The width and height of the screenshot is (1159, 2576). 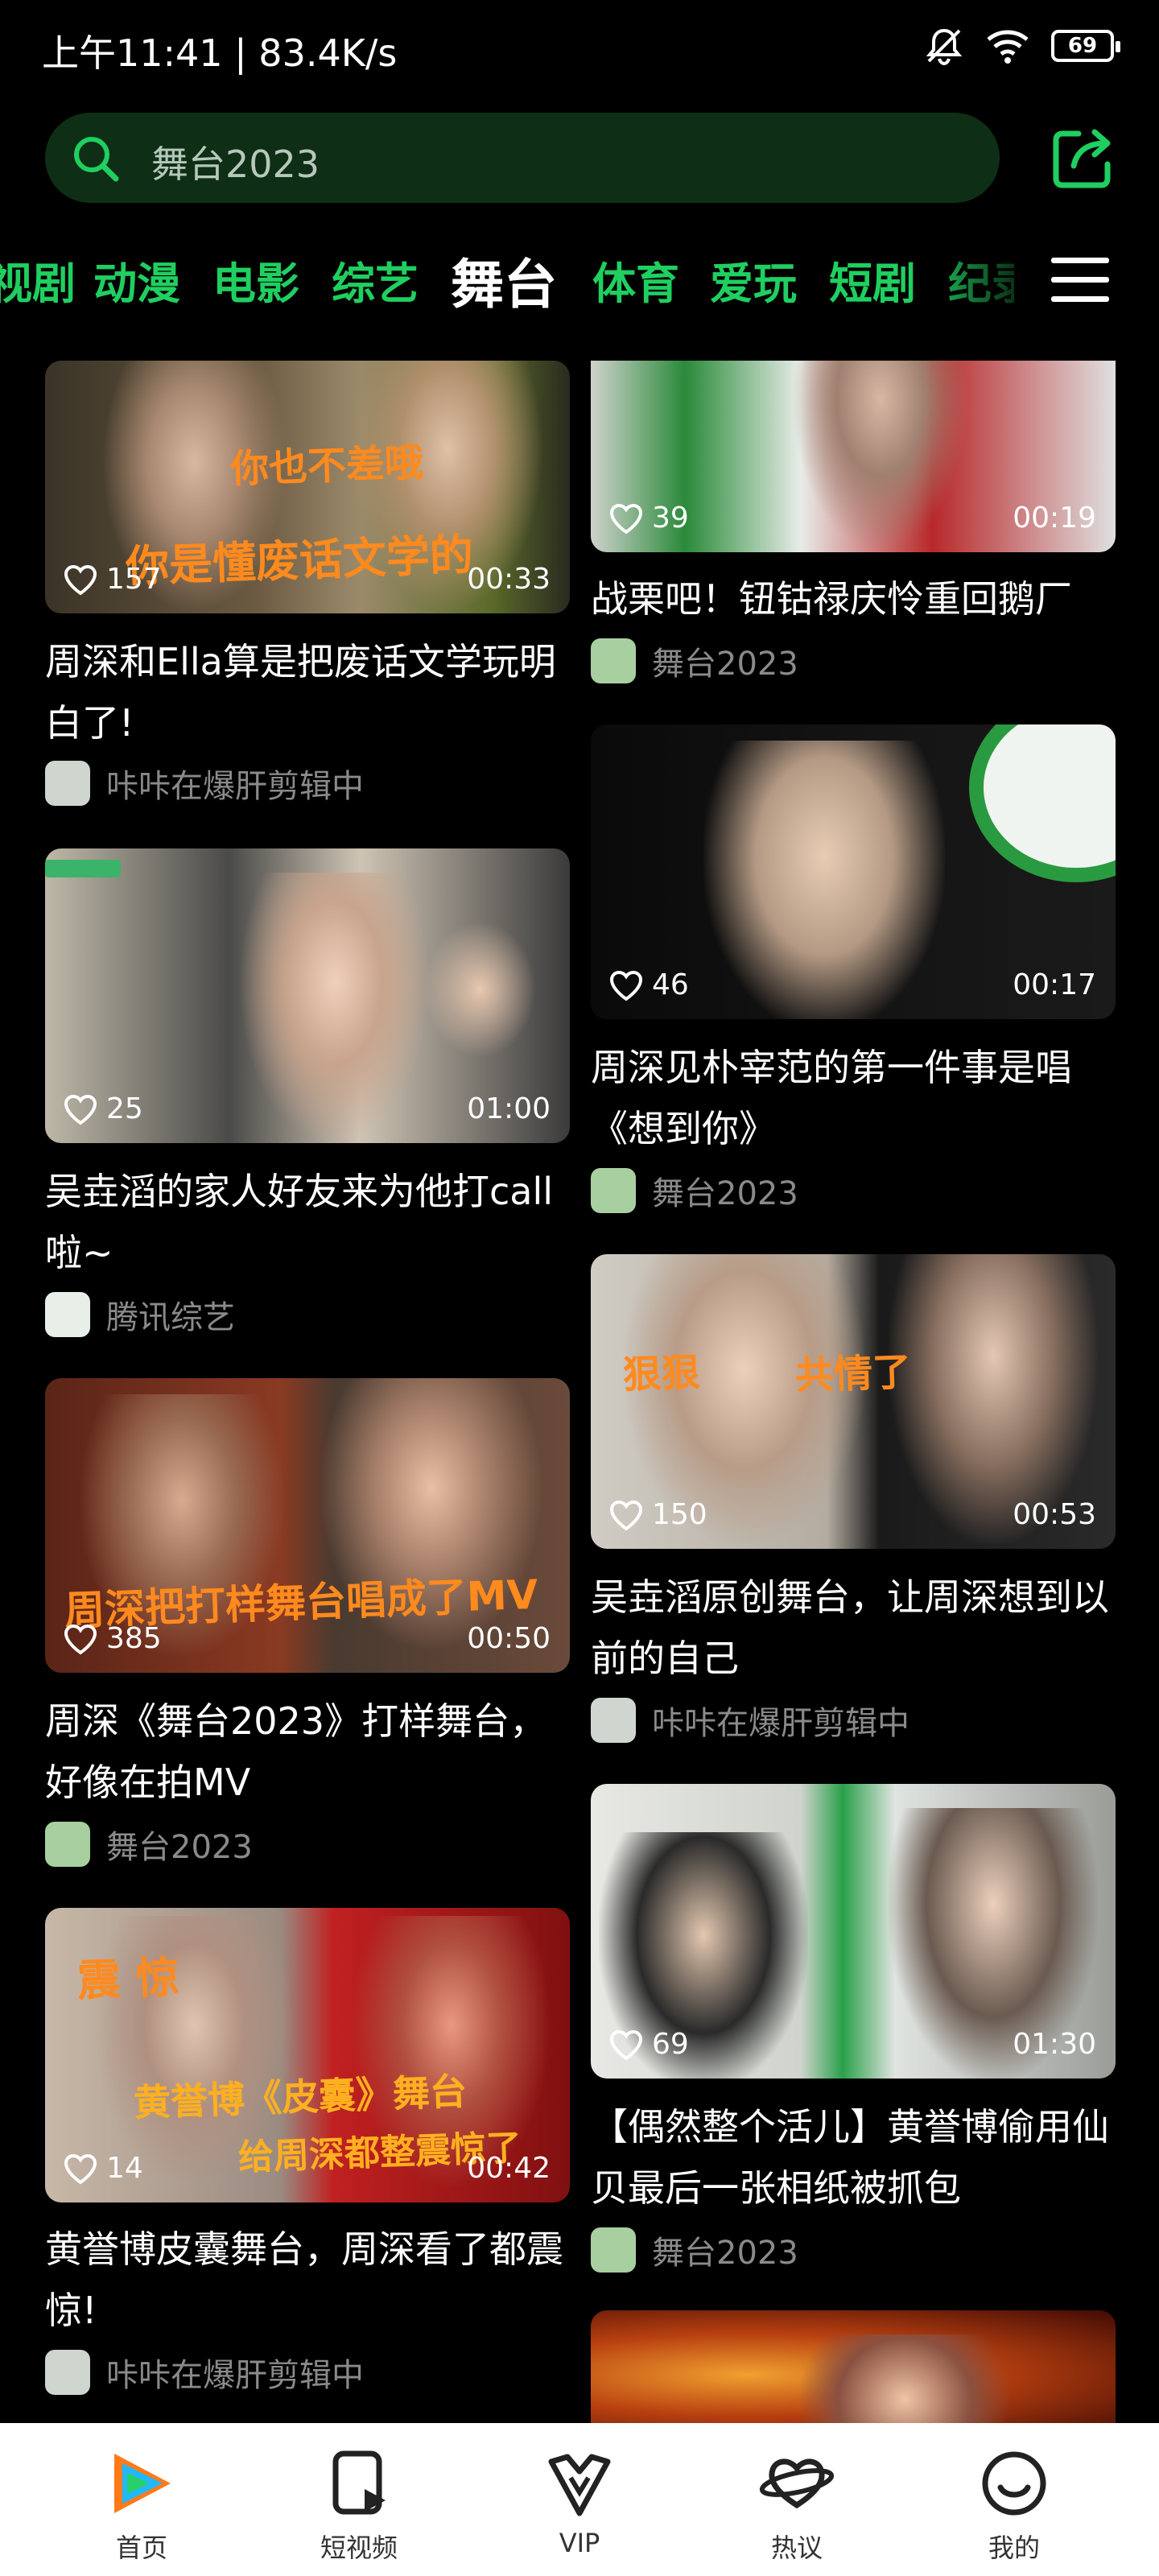 What do you see at coordinates (326, 466) in the screenshot?
I see `thumbnail-caption: 你也不差哦` at bounding box center [326, 466].